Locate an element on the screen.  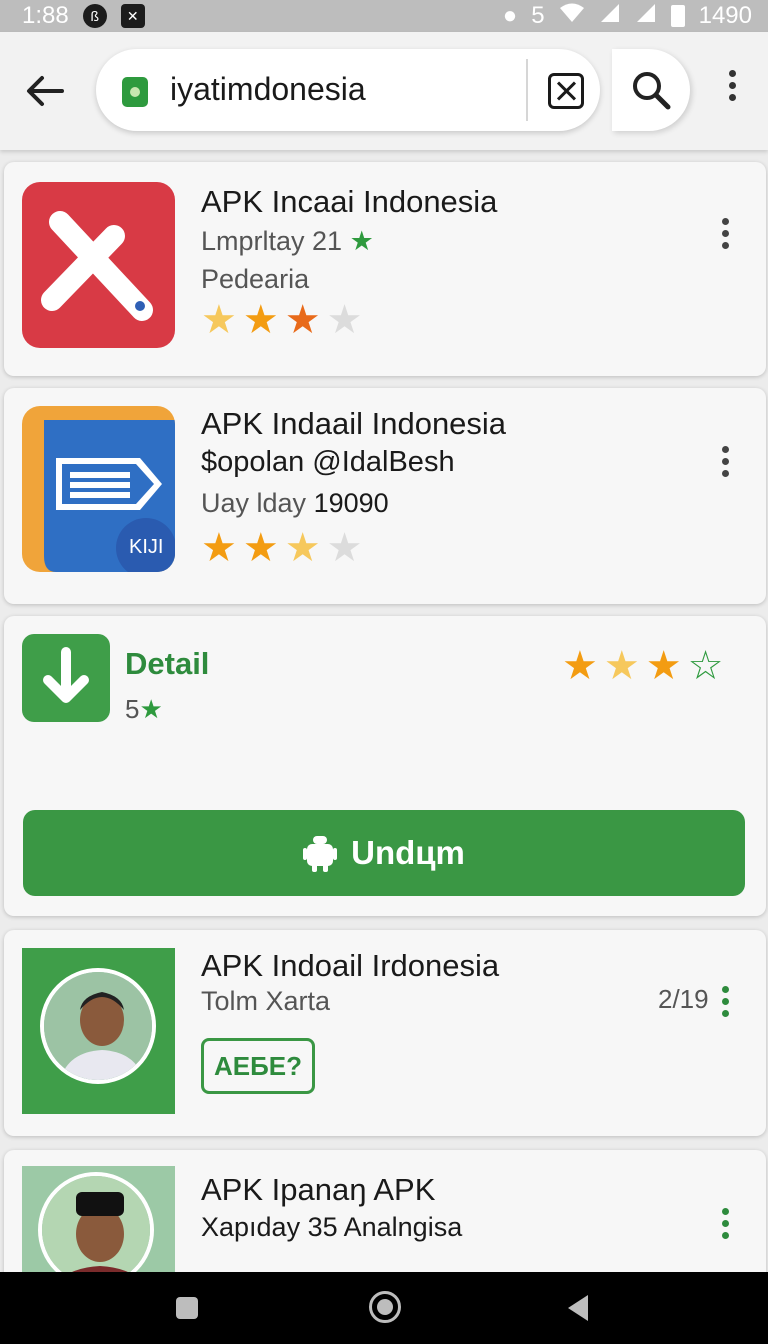
app-meta-number: 19090 is located at coordinates (351, 503).